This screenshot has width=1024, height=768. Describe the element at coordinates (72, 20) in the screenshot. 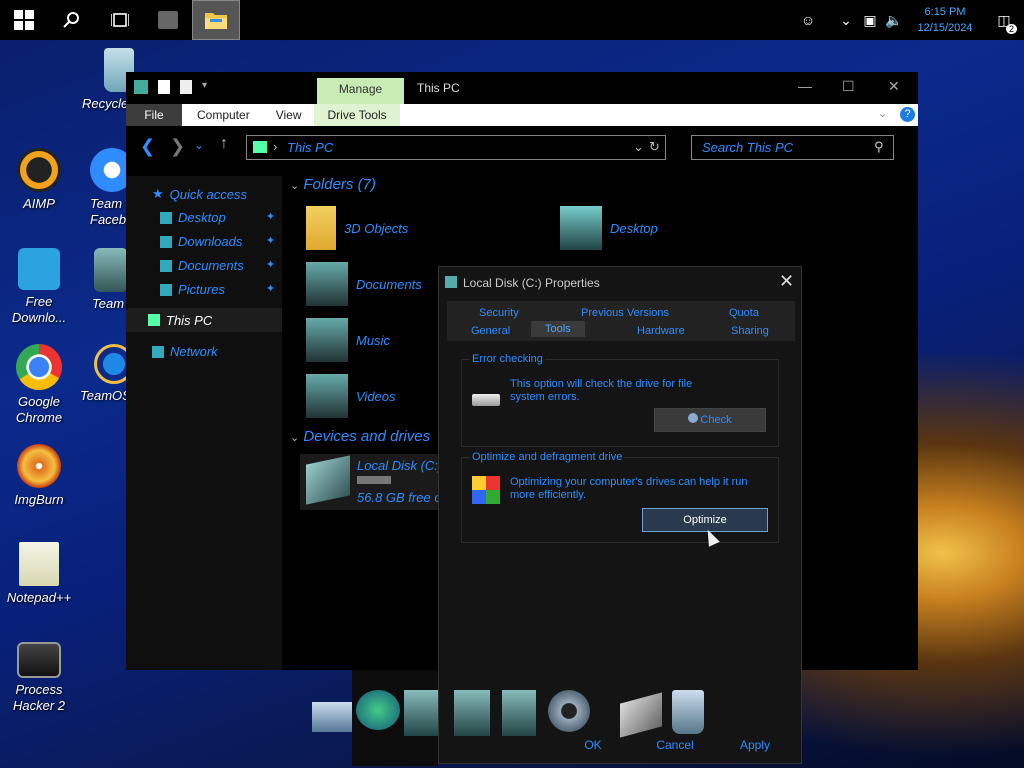

I see `search-button` at that location.